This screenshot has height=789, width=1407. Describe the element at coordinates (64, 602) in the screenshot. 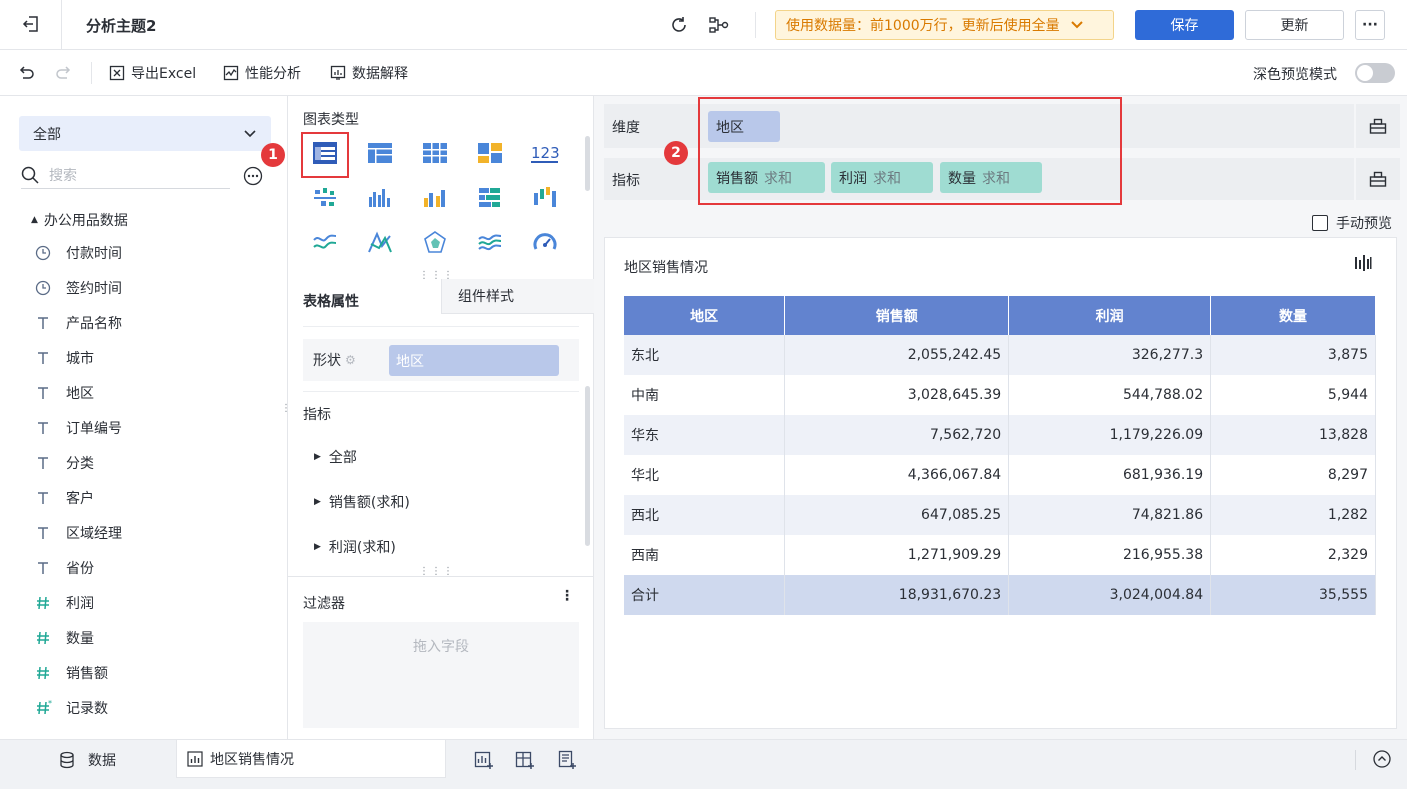

I see `field-item: 利润` at that location.